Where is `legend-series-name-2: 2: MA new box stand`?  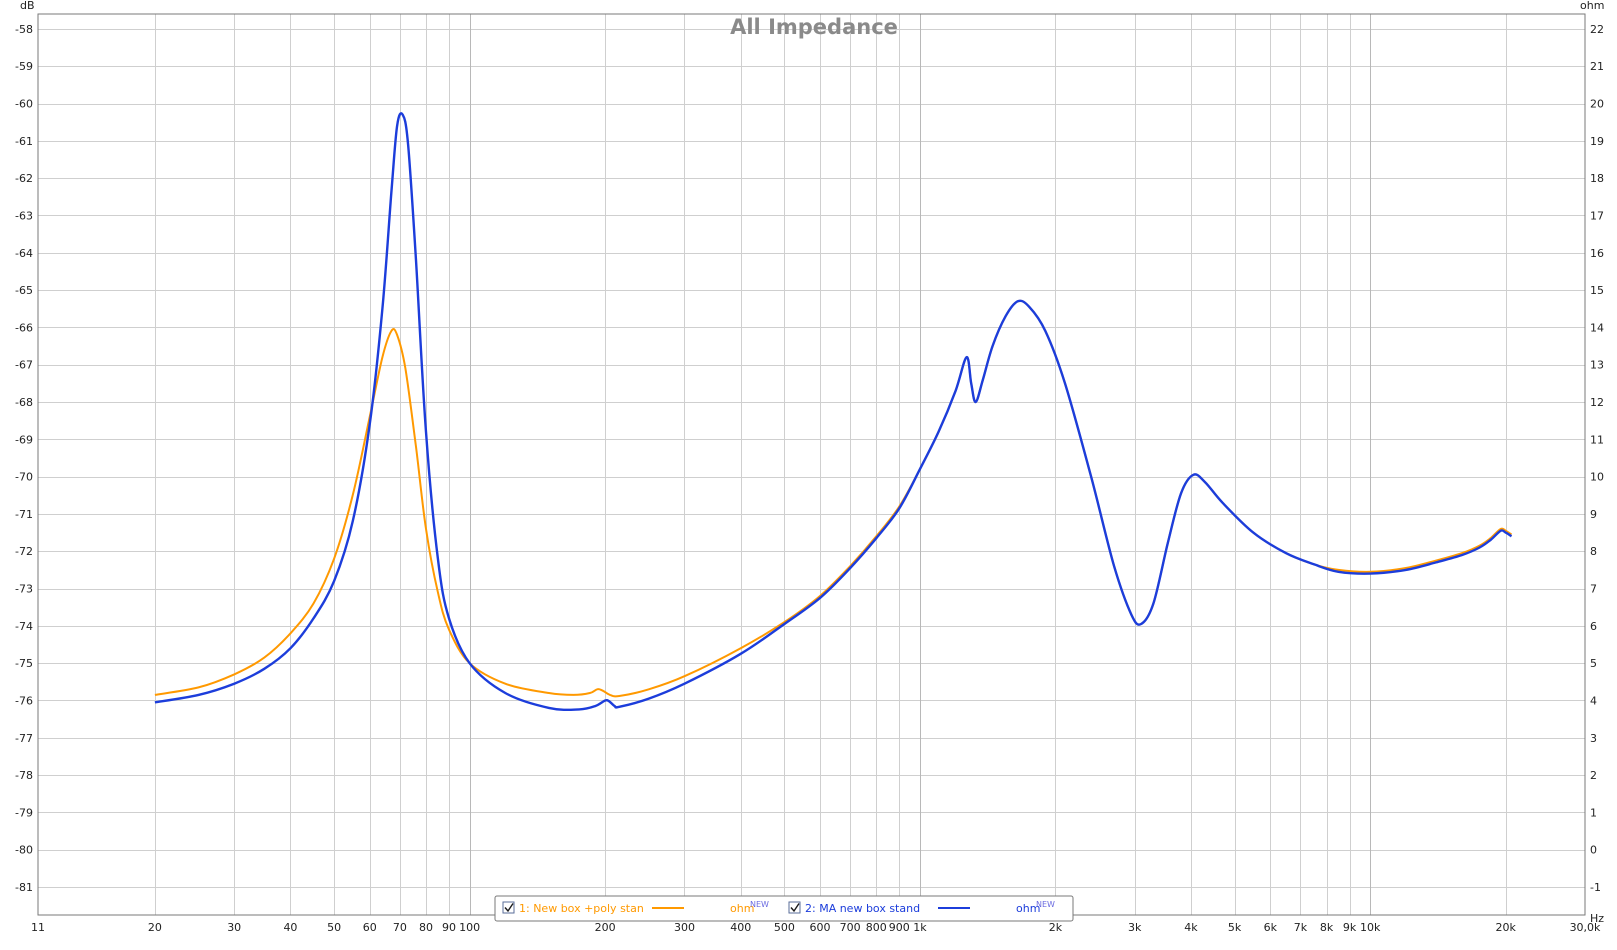
legend-series-name-2: 2: MA new box stand is located at coordinates (862, 908).